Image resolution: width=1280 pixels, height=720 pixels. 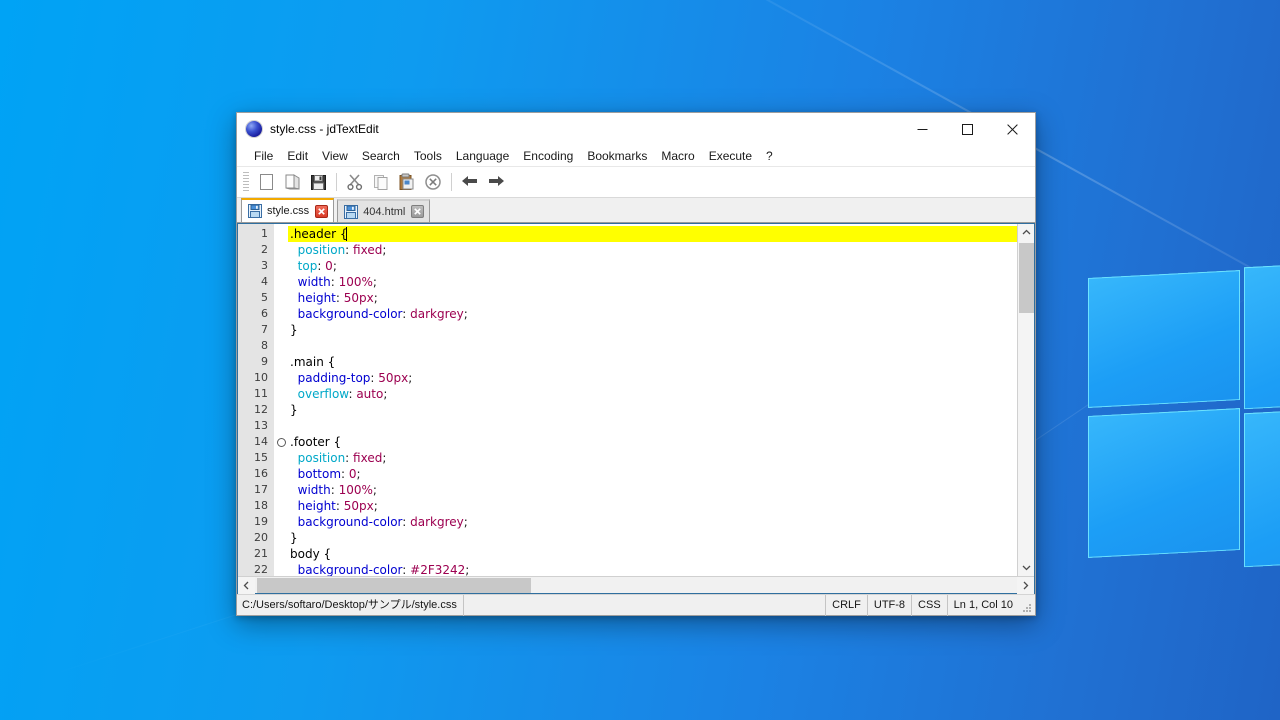 What do you see at coordinates (358, 298) in the screenshot?
I see `code-token: 50px` at bounding box center [358, 298].